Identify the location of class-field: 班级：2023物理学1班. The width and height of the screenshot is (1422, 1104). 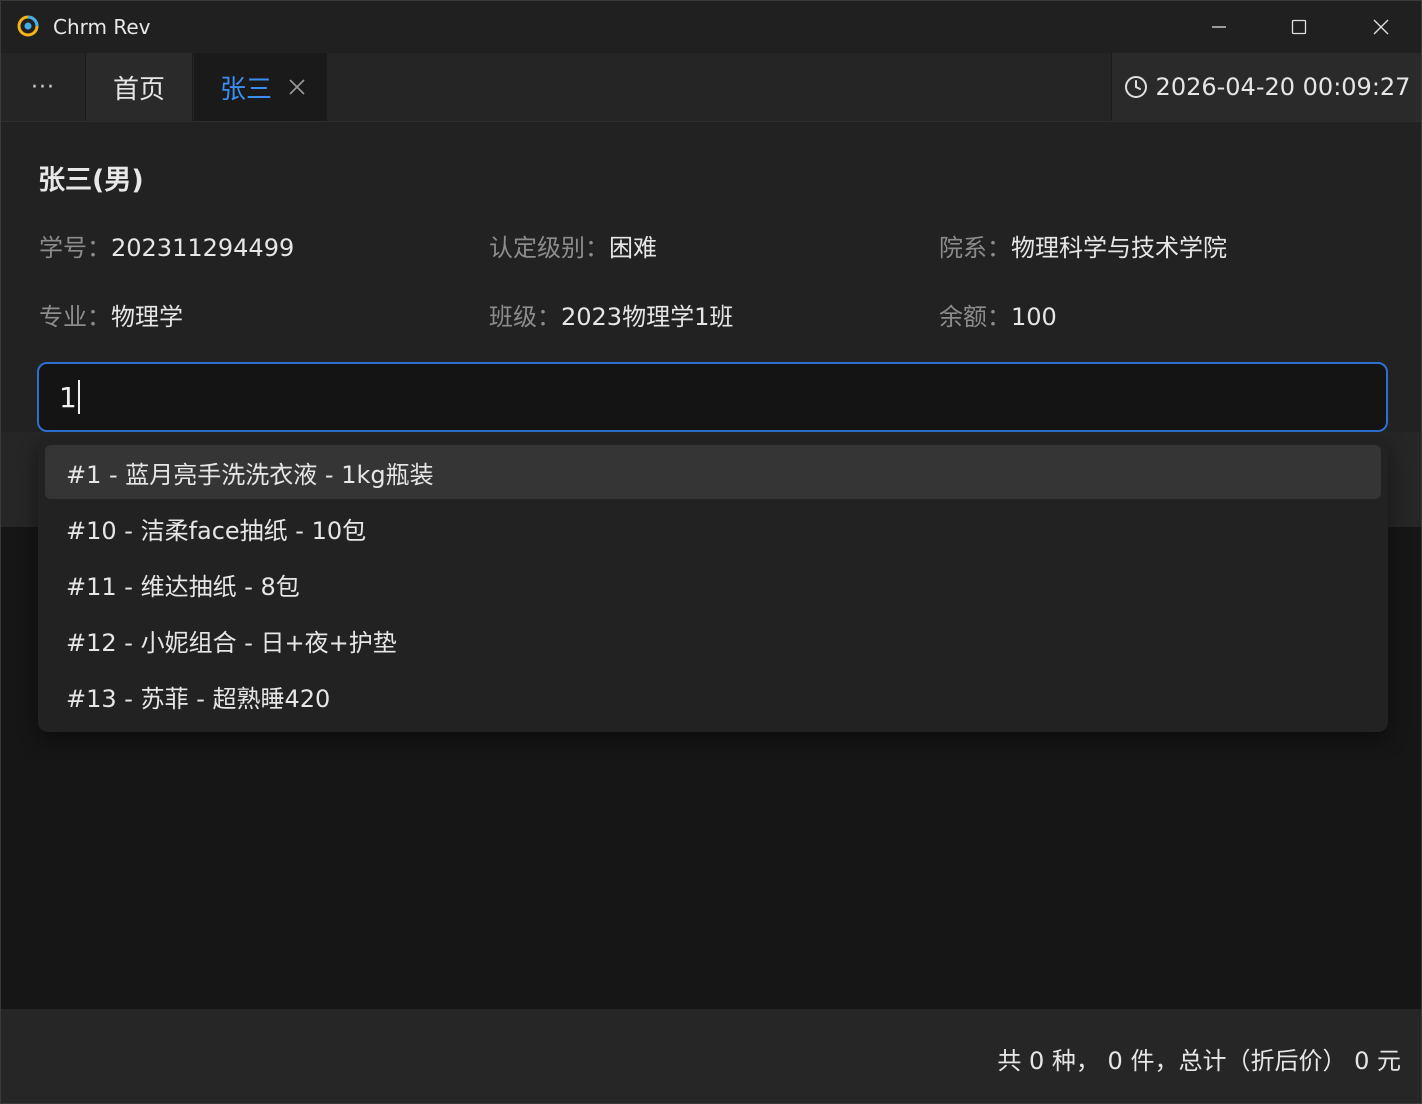
(611, 317).